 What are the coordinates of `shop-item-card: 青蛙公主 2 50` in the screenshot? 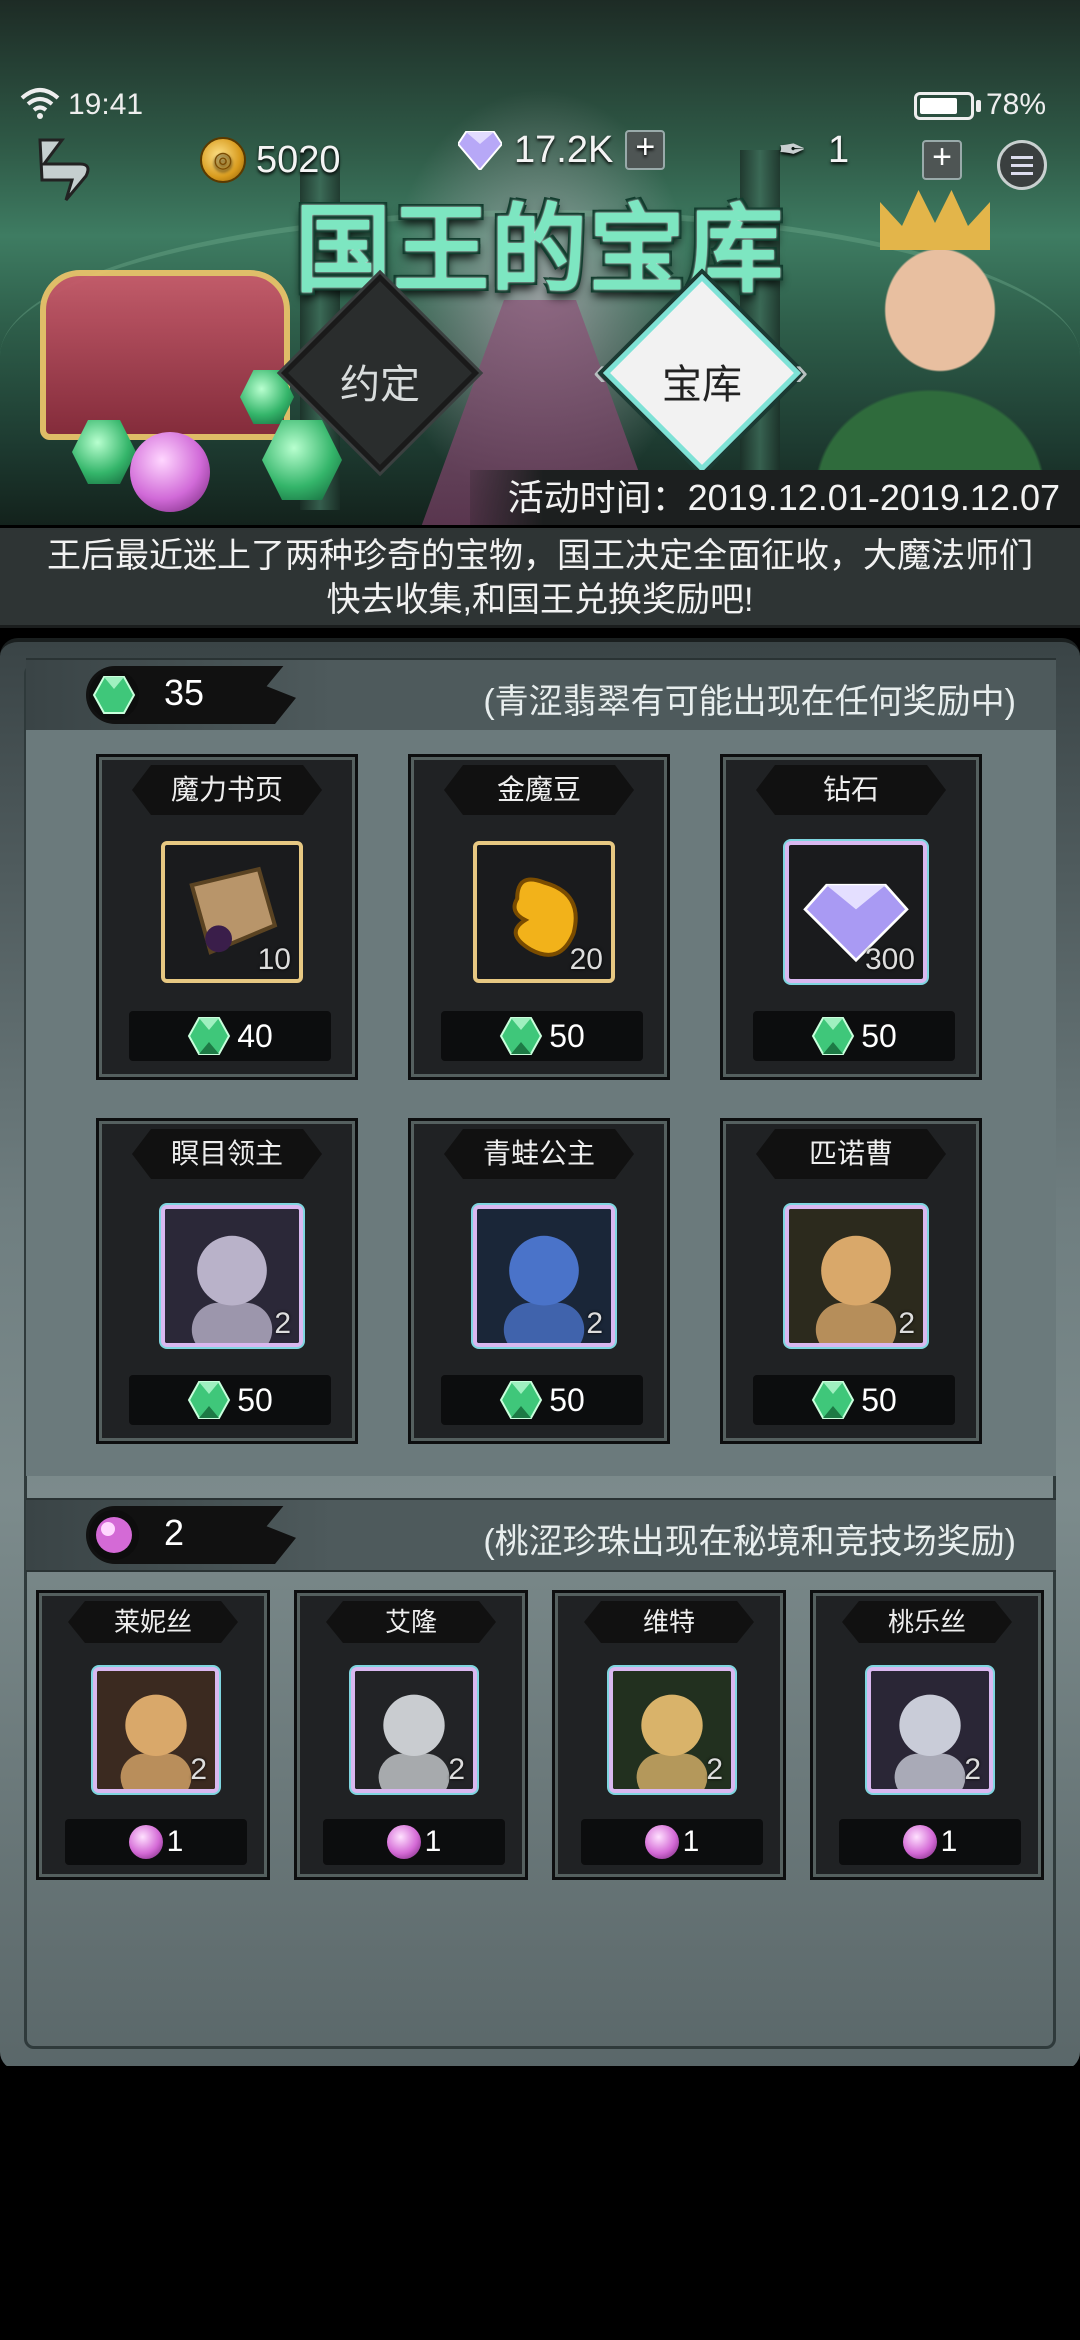 It's located at (539, 1281).